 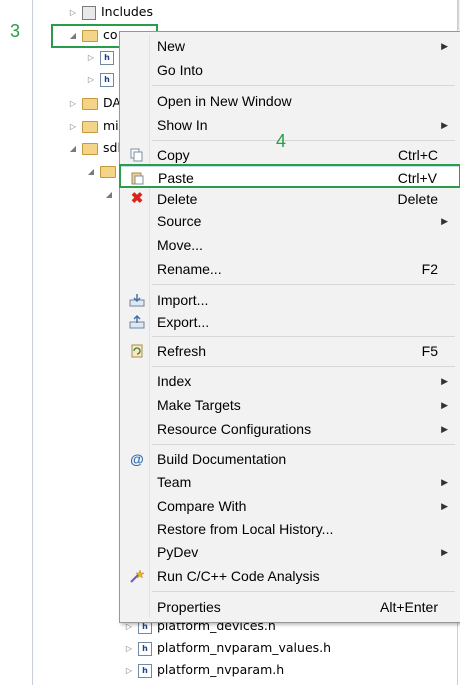 What do you see at coordinates (90, 148) in the screenshot?
I see `source-folder-icon` at bounding box center [90, 148].